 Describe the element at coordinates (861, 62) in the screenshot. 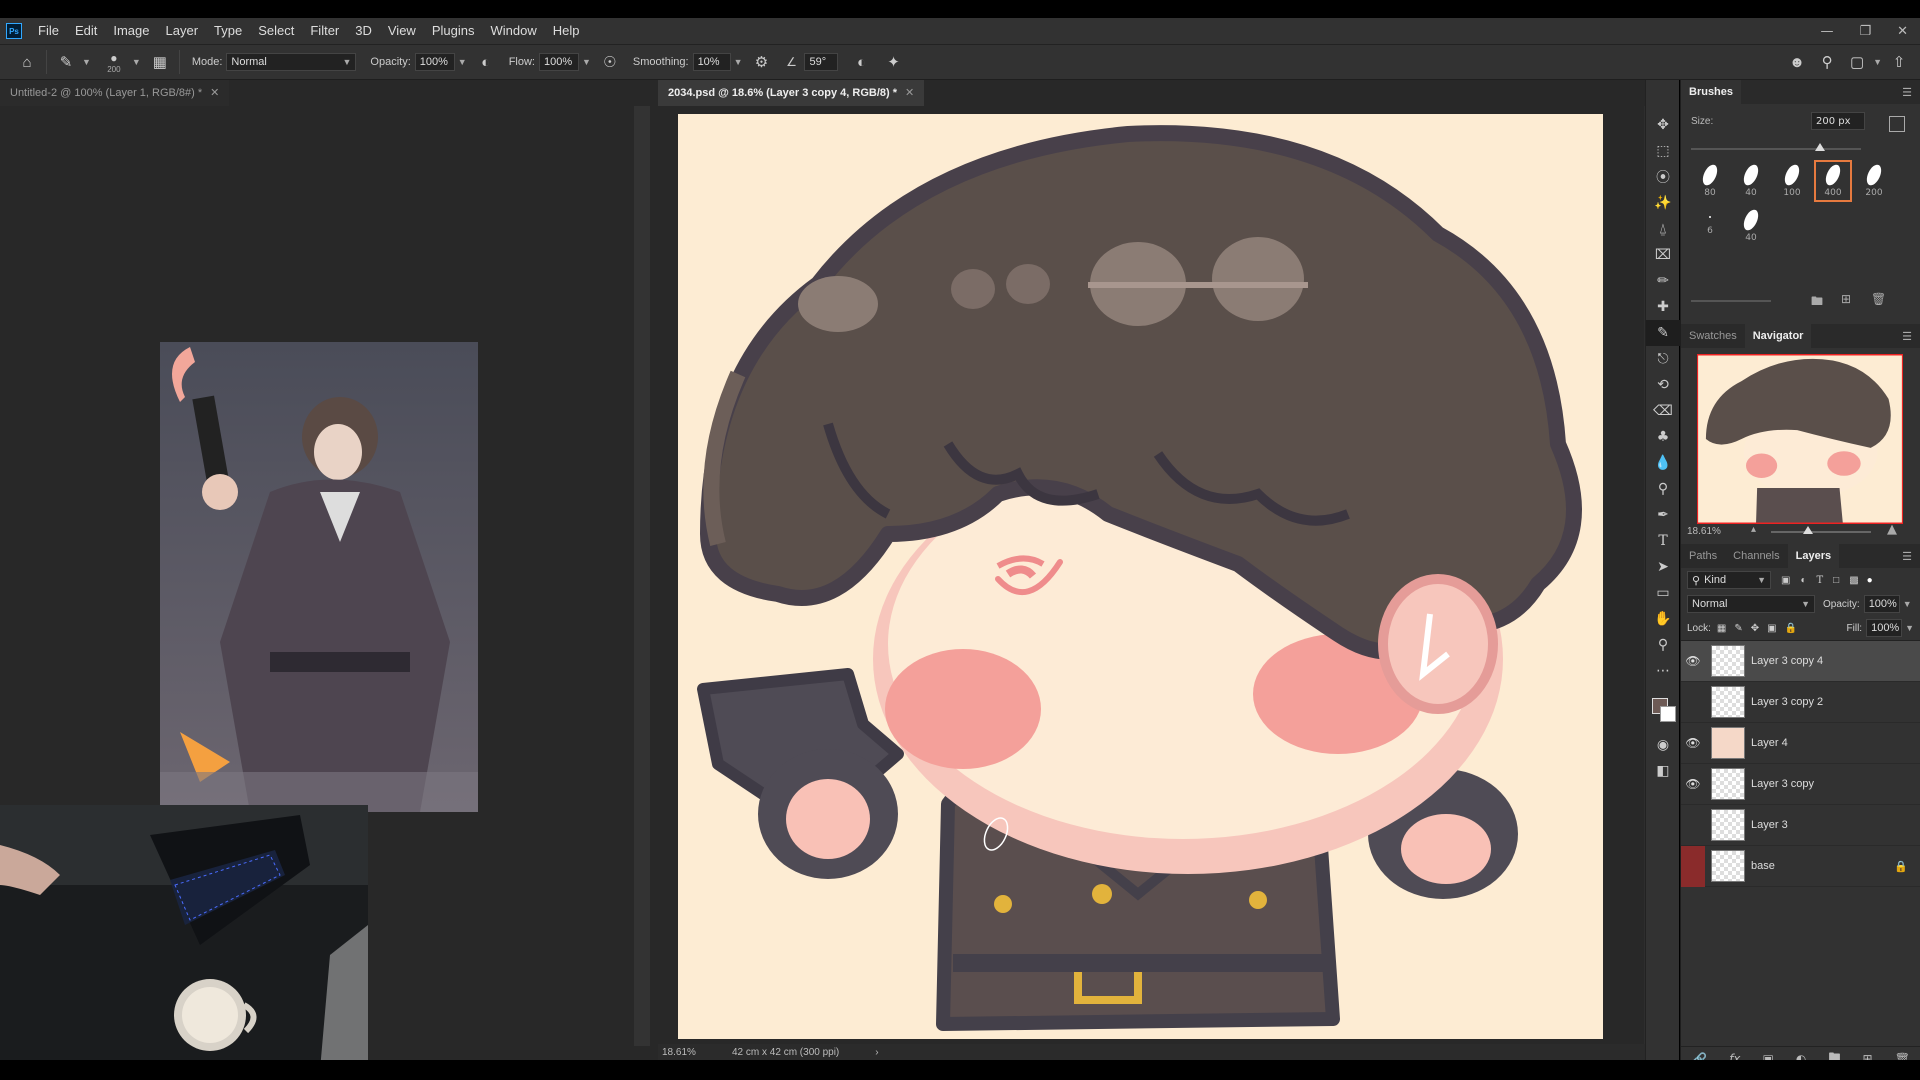

I see `pressure-size-icon: ◐` at that location.